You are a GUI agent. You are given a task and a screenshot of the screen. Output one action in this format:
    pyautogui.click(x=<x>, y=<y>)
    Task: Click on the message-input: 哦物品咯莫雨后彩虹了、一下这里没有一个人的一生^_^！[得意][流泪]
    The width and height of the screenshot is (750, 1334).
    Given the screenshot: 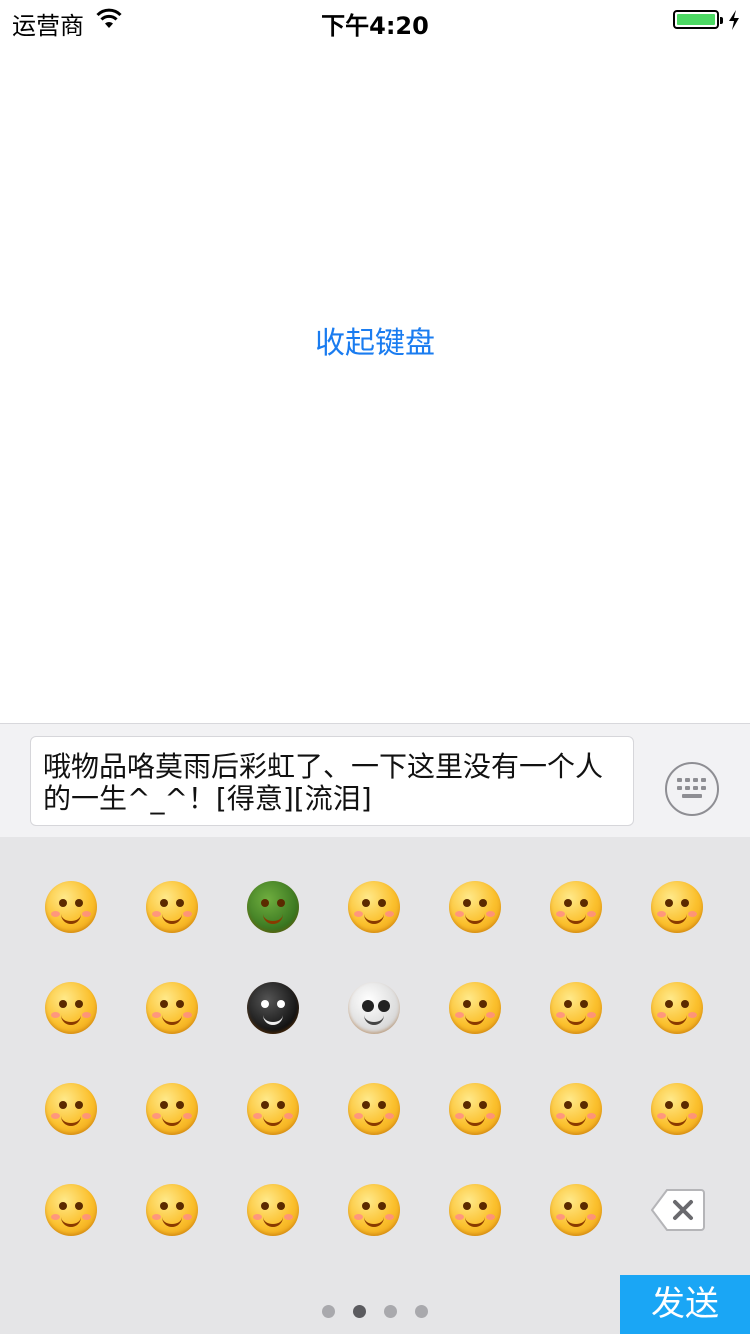 What is the action you would take?
    pyautogui.click(x=332, y=781)
    